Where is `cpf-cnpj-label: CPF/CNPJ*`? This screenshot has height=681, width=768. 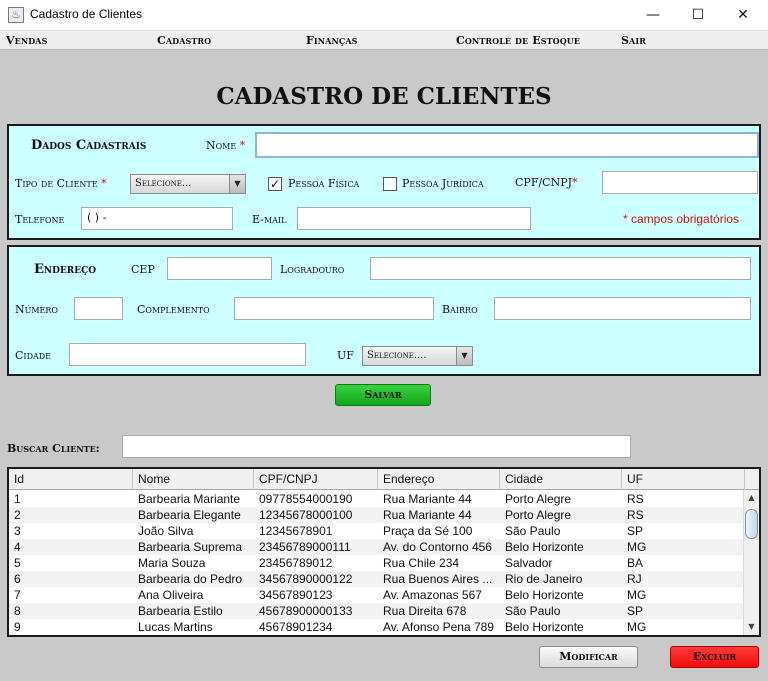
cpf-cnpj-label: CPF/CNPJ* is located at coordinates (546, 182).